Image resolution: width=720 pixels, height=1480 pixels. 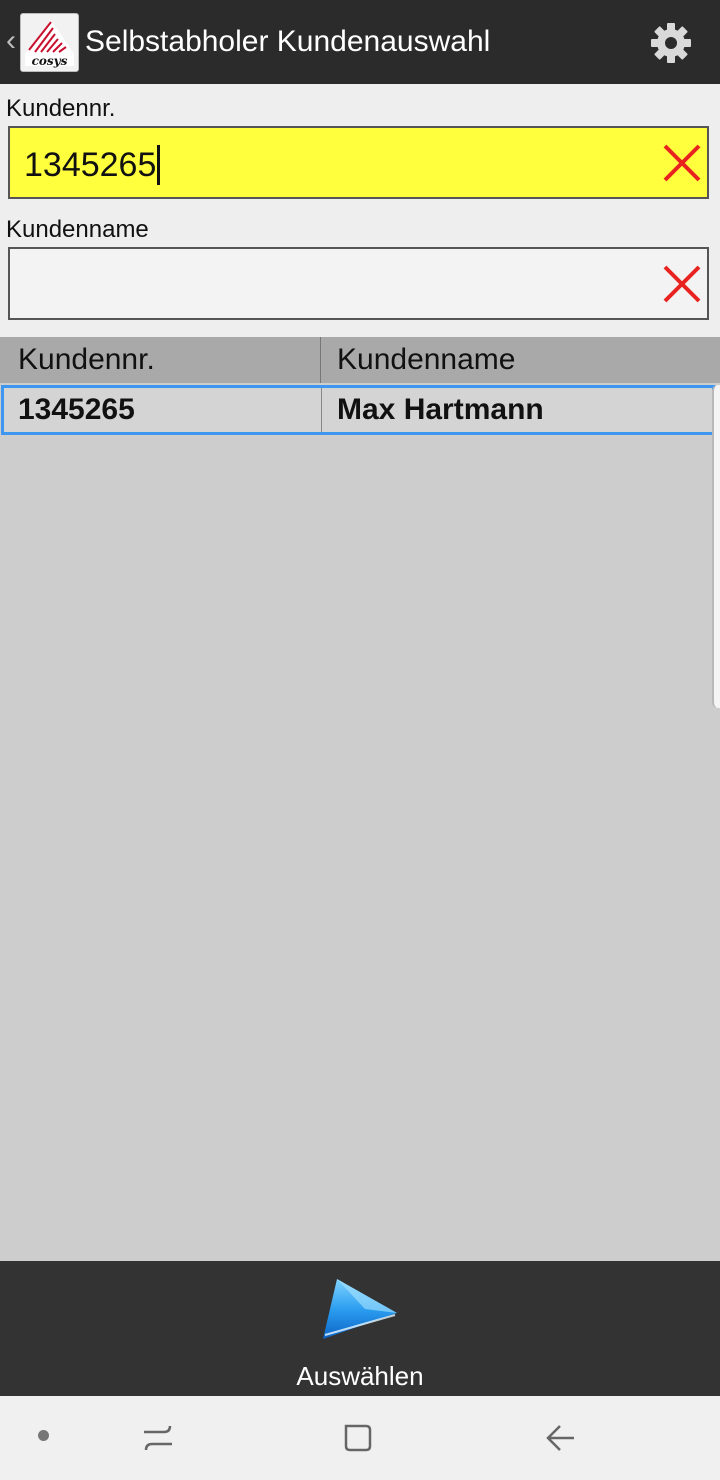 I want to click on app-logo: cosys, so click(x=49, y=42).